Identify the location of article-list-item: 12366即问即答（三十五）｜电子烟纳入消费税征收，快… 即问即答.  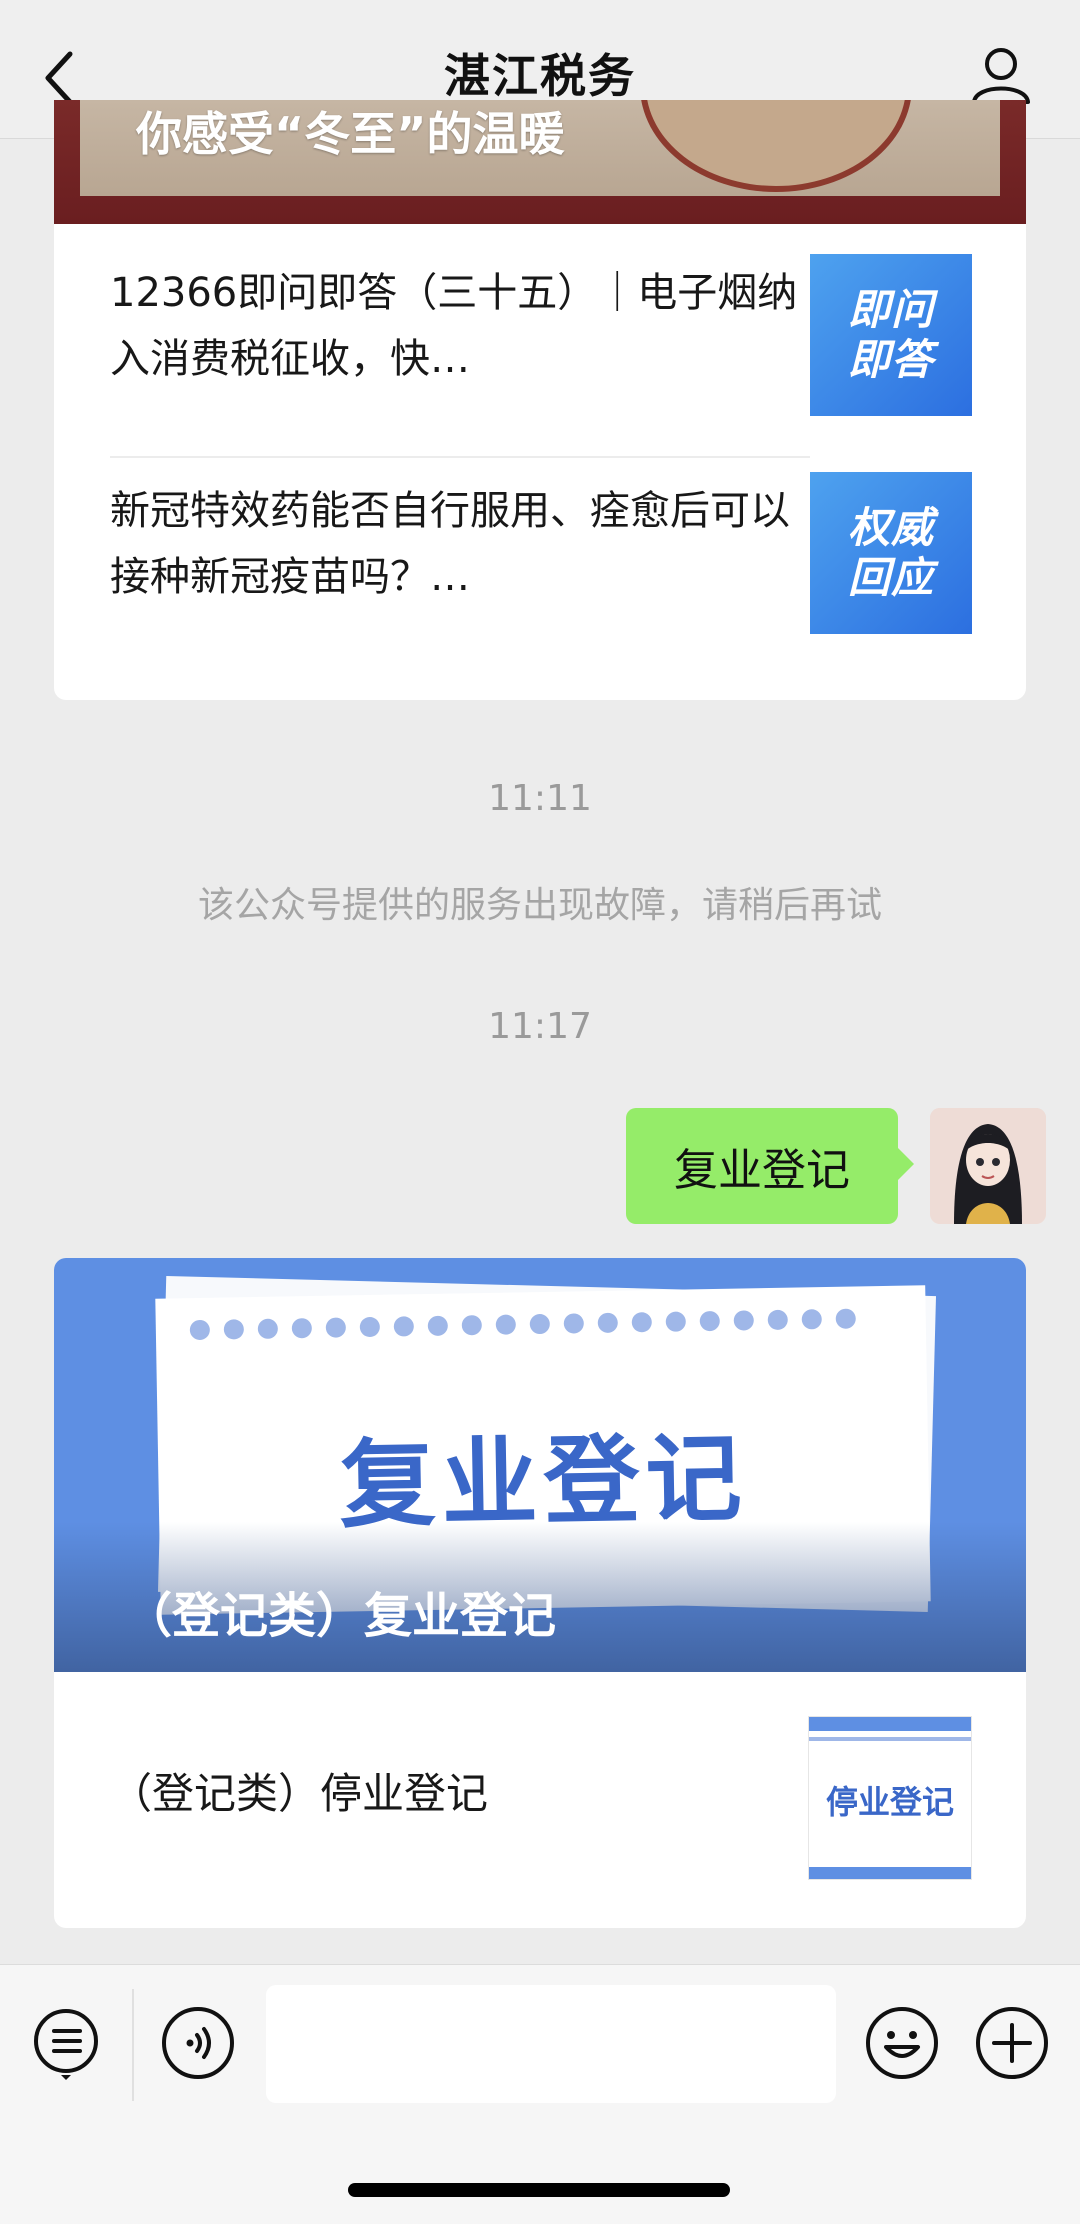
(541, 318).